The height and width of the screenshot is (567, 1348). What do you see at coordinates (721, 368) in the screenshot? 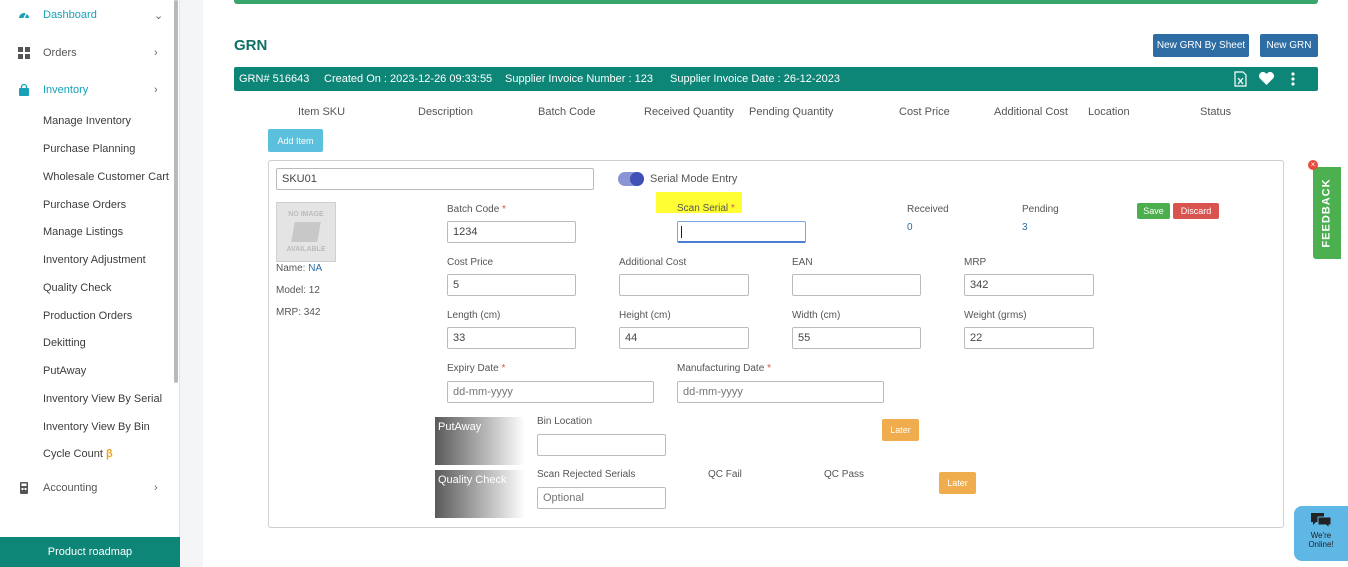
I see `mfg-label-text: Manufacturing Date` at bounding box center [721, 368].